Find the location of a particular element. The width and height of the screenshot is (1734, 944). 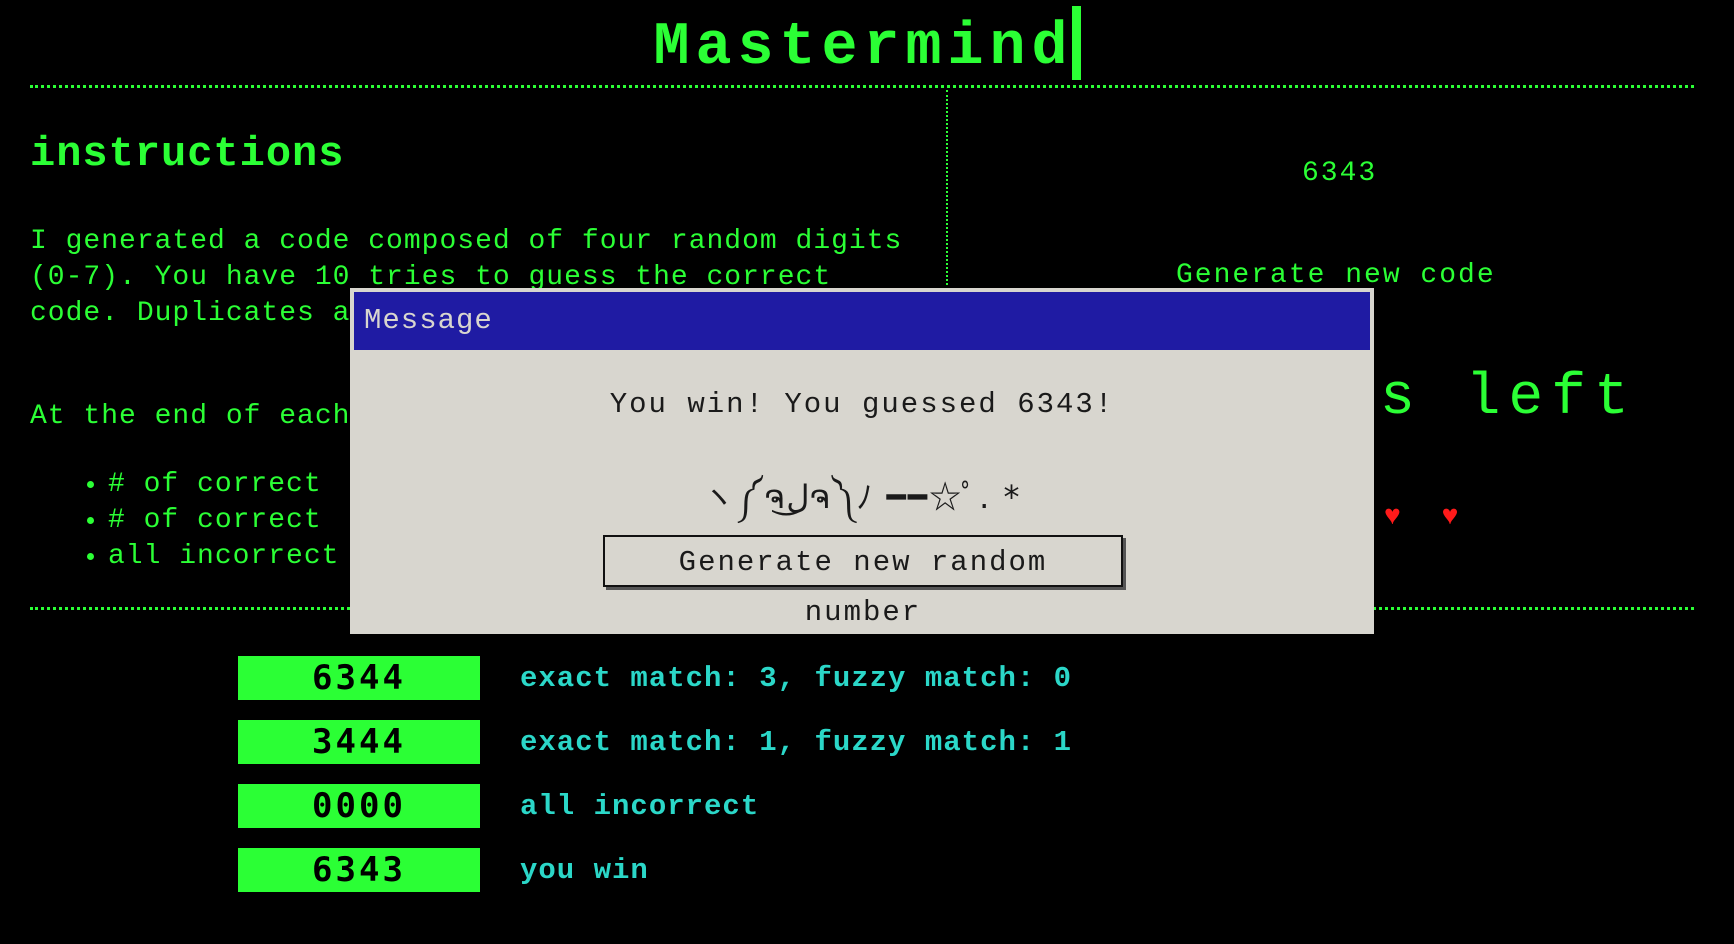

guess-result: exact match: 3, fuzzy match: 0 is located at coordinates (796, 678).